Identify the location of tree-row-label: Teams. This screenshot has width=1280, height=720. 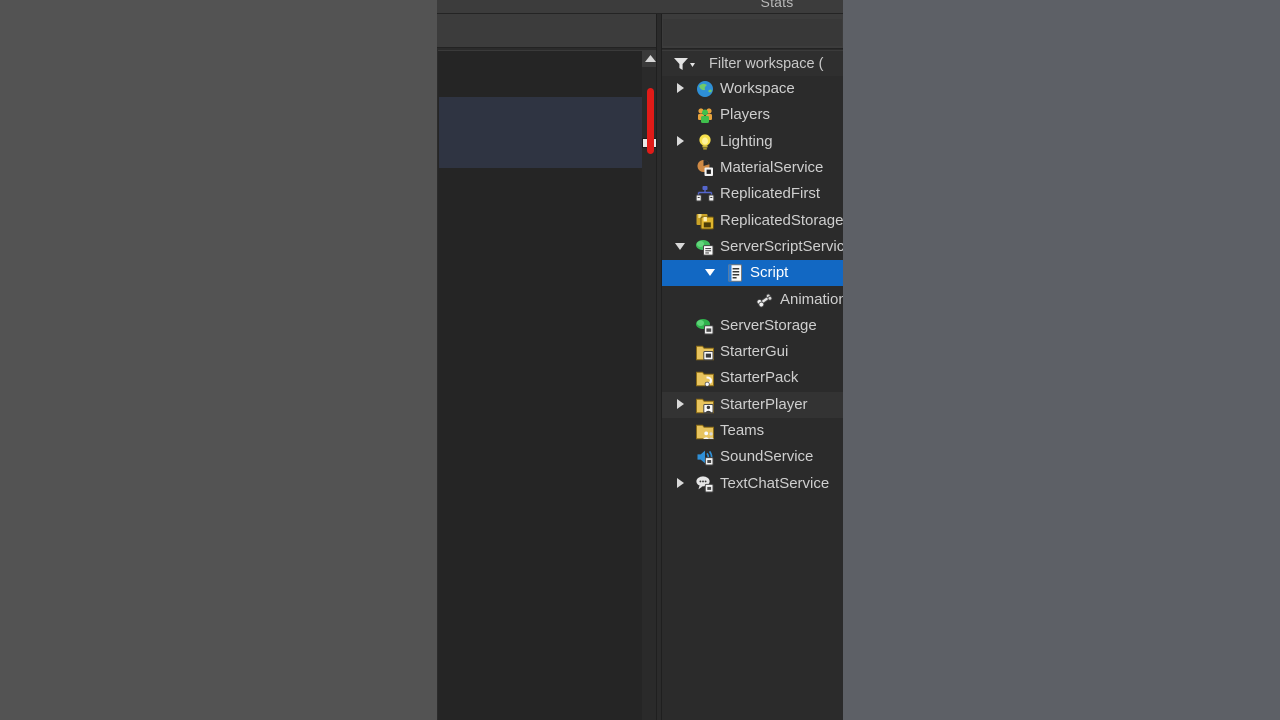
(742, 430).